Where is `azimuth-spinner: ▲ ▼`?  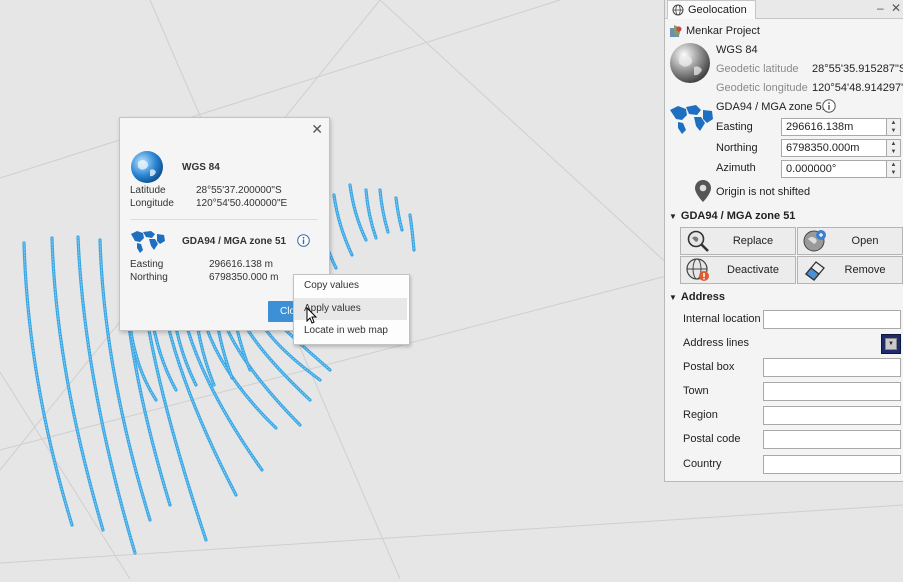 azimuth-spinner: ▲ ▼ is located at coordinates (894, 169).